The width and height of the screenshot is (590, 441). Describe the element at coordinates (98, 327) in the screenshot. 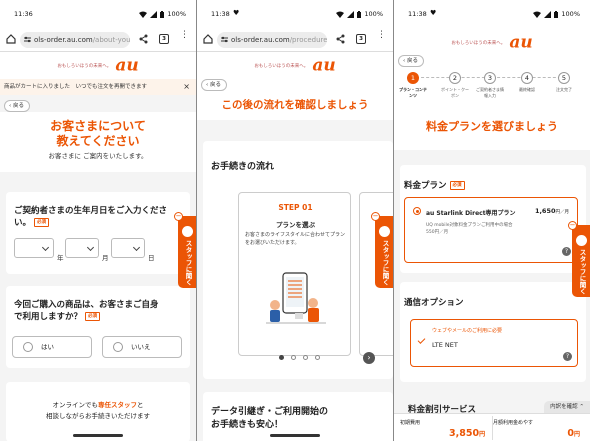

I see `self-use-card: 今回ご購入の商品は、お客さまご自身 で利用しますか？ 必須 はい いいえ` at that location.